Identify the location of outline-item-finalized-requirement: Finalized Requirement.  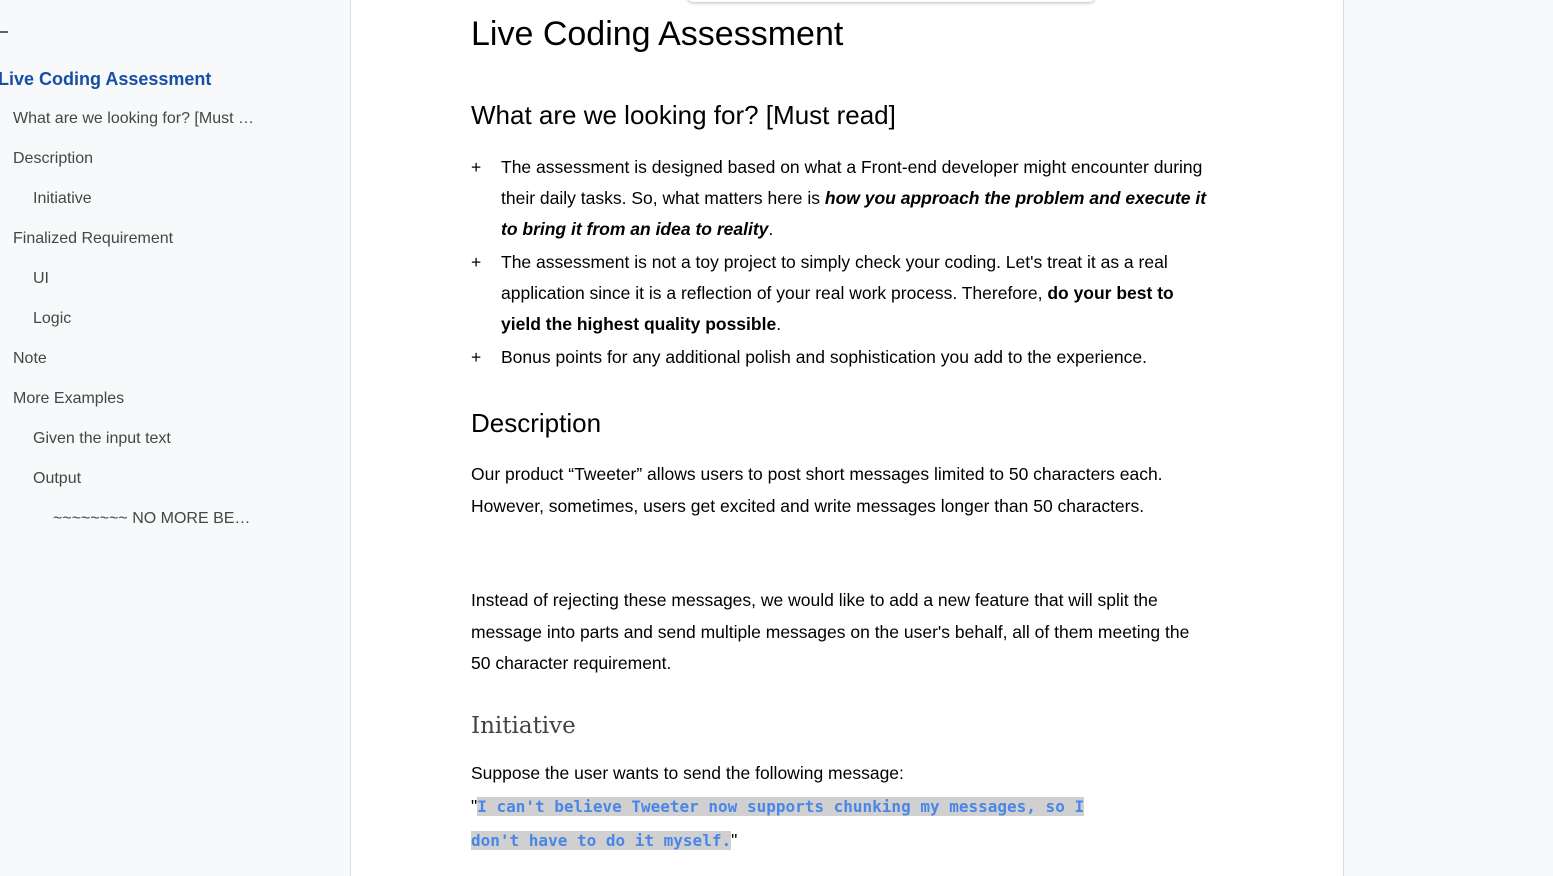
(93, 239).